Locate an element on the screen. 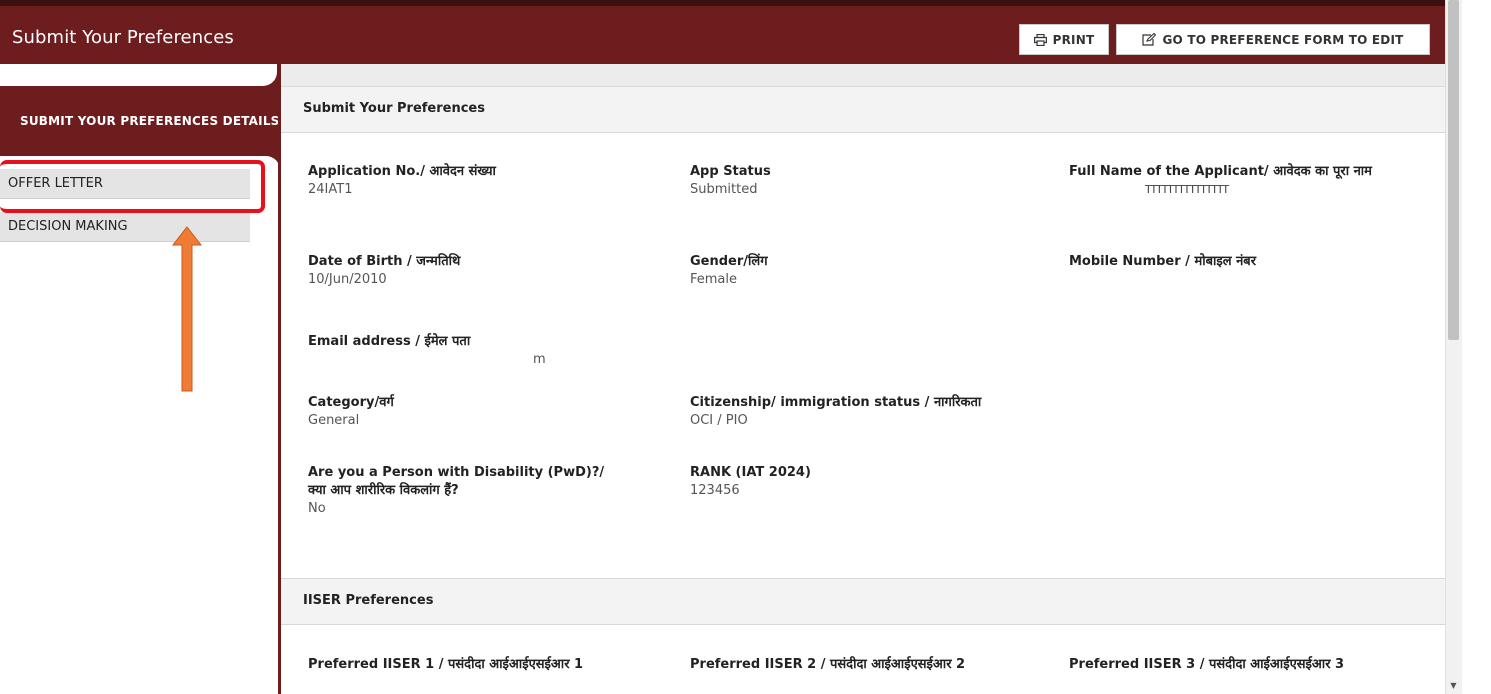  scroll-down-arrow-icon: ▼ is located at coordinates (1453, 686).